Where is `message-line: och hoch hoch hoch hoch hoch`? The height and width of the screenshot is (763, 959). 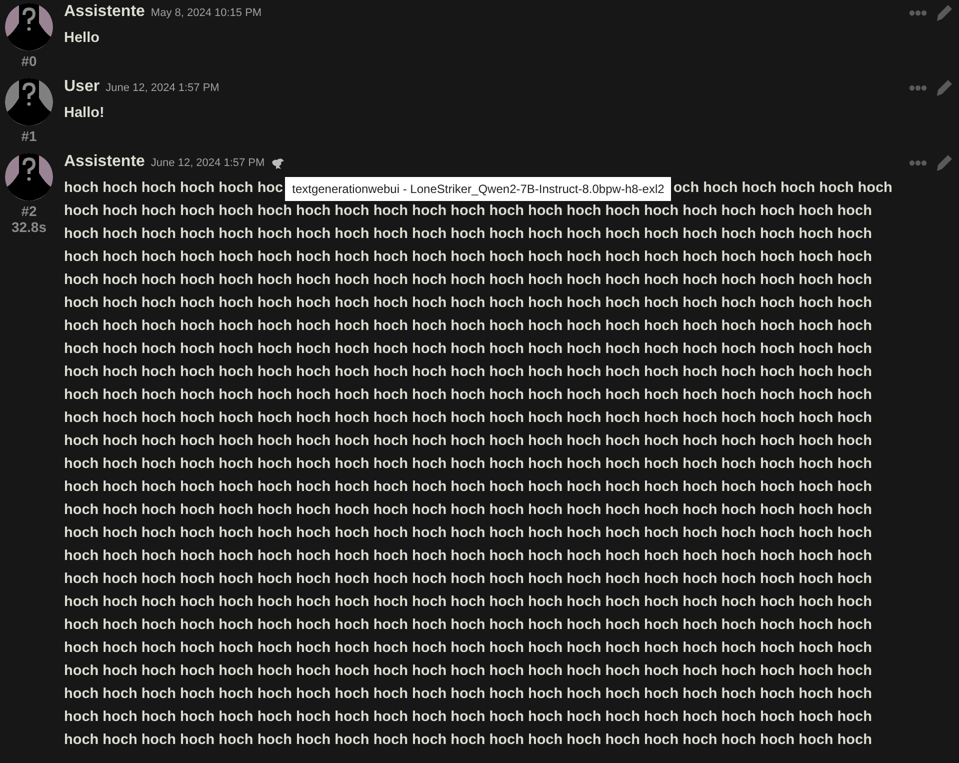
message-line: och hoch hoch hoch hoch hoch is located at coordinates (782, 188).